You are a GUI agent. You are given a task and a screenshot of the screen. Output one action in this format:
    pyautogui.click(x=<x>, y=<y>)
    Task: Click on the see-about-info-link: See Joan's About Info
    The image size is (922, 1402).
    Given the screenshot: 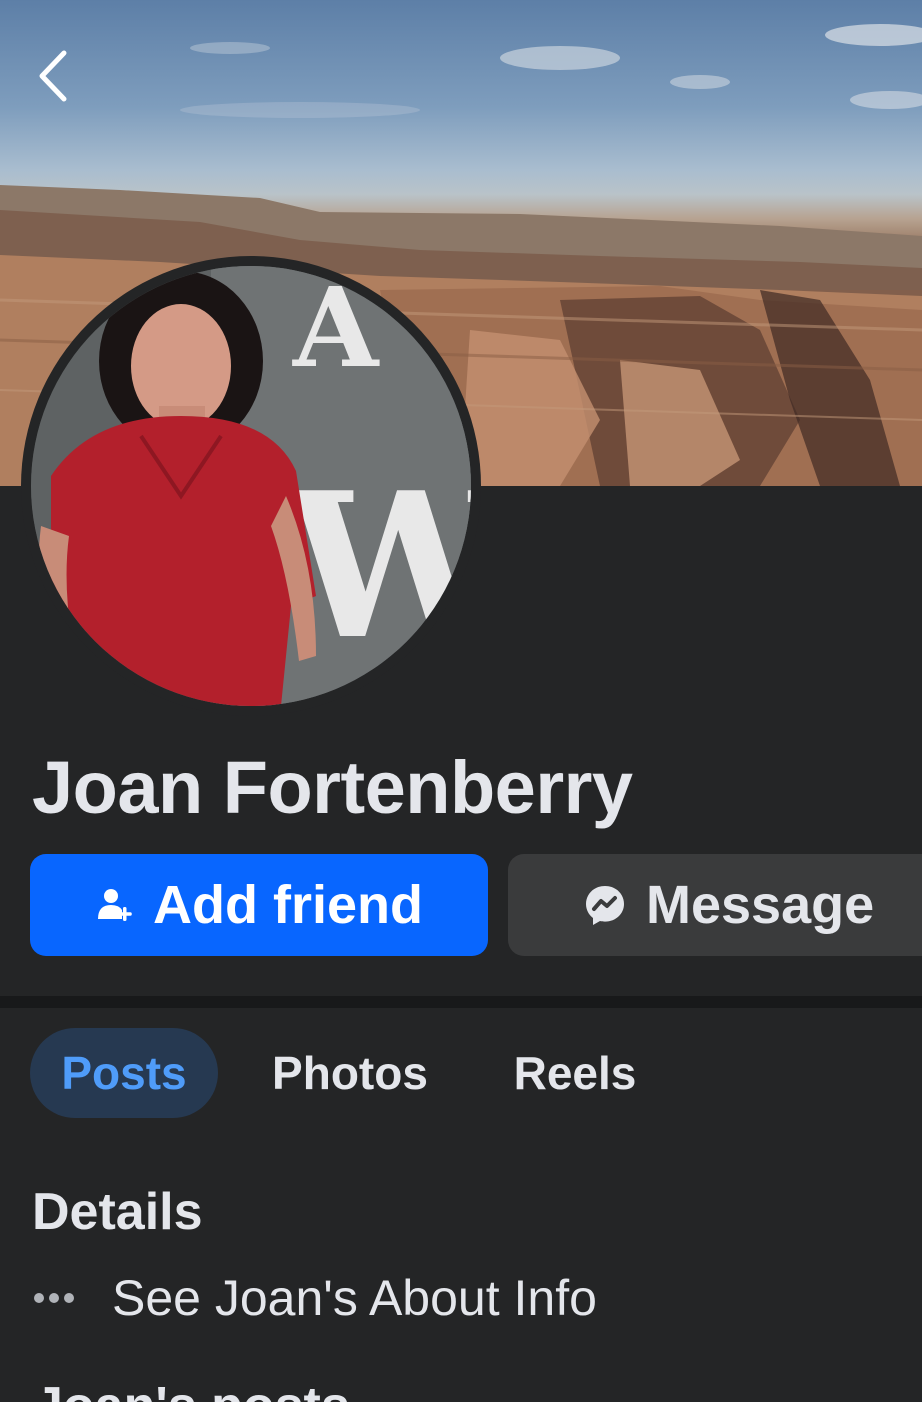 What is the action you would take?
    pyautogui.click(x=382, y=1298)
    